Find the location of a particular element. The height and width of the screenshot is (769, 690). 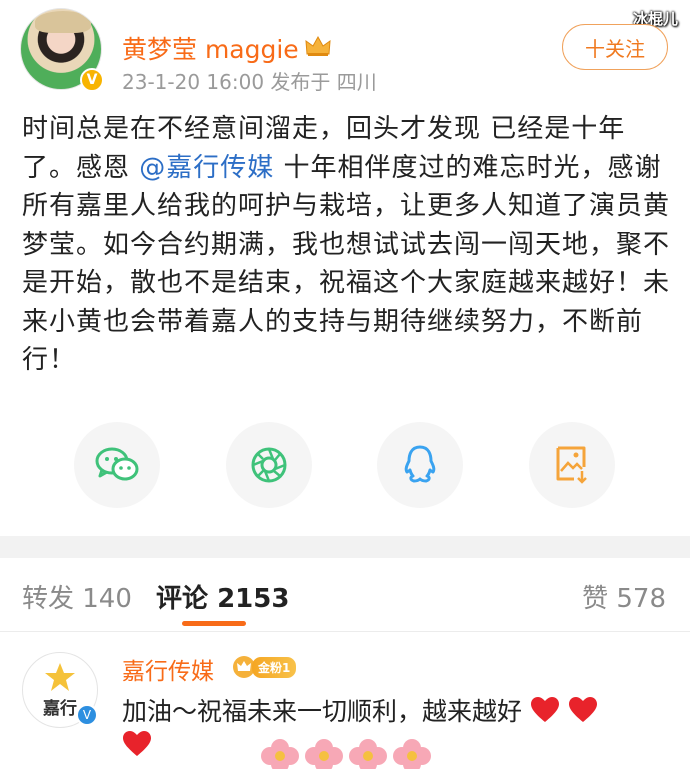

share-wechat-button is located at coordinates (117, 465).